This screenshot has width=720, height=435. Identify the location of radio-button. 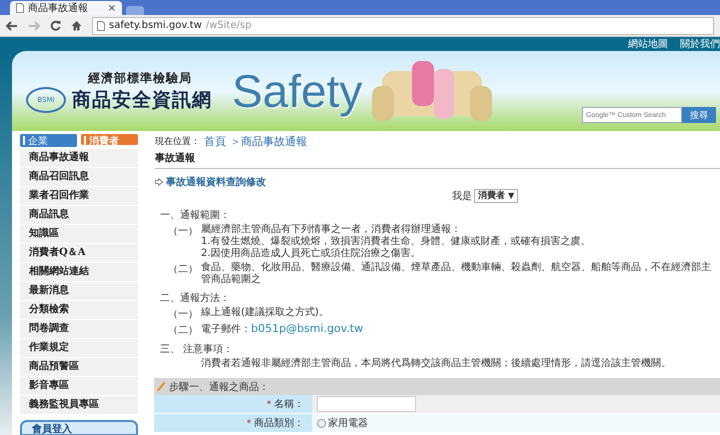
(321, 423).